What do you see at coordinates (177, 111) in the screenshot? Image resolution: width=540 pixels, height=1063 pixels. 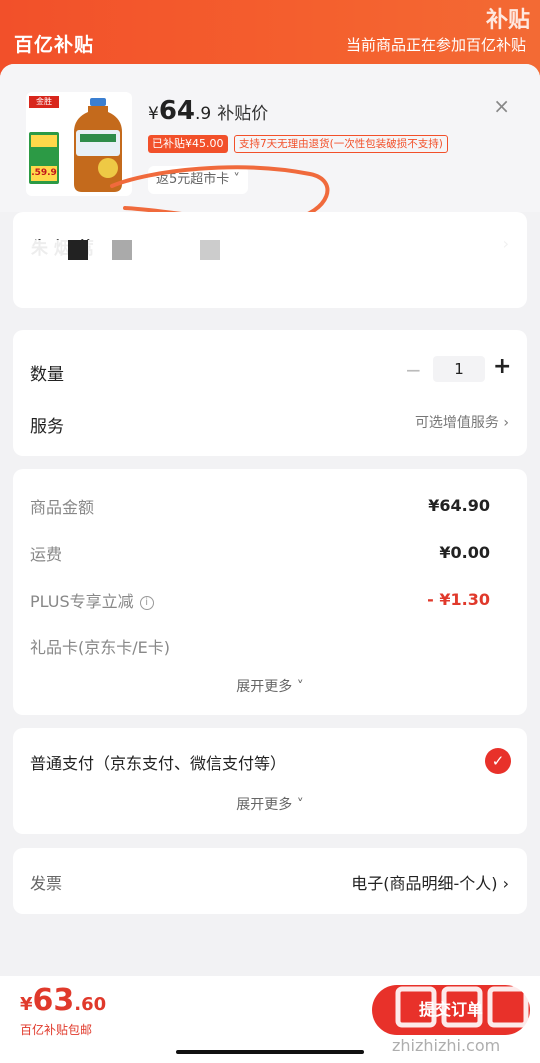 I see `price-integer: 64` at bounding box center [177, 111].